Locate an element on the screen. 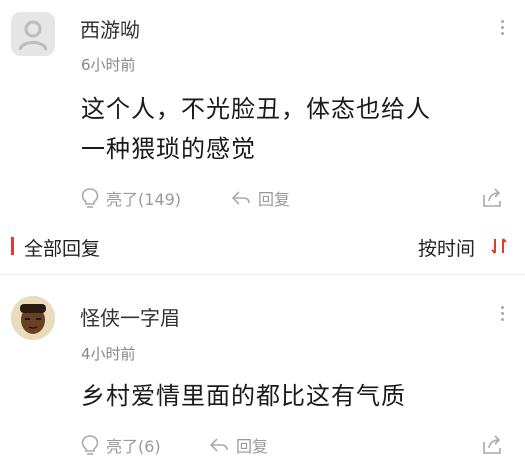  section-title: 全部回复 is located at coordinates (62, 249).